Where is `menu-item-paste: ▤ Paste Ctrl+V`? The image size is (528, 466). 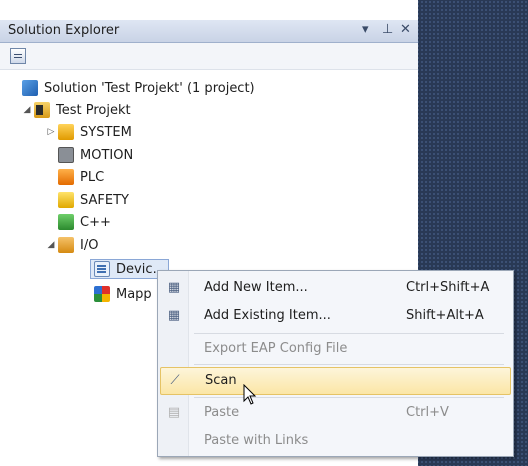 menu-item-paste: ▤ Paste Ctrl+V is located at coordinates (334, 413).